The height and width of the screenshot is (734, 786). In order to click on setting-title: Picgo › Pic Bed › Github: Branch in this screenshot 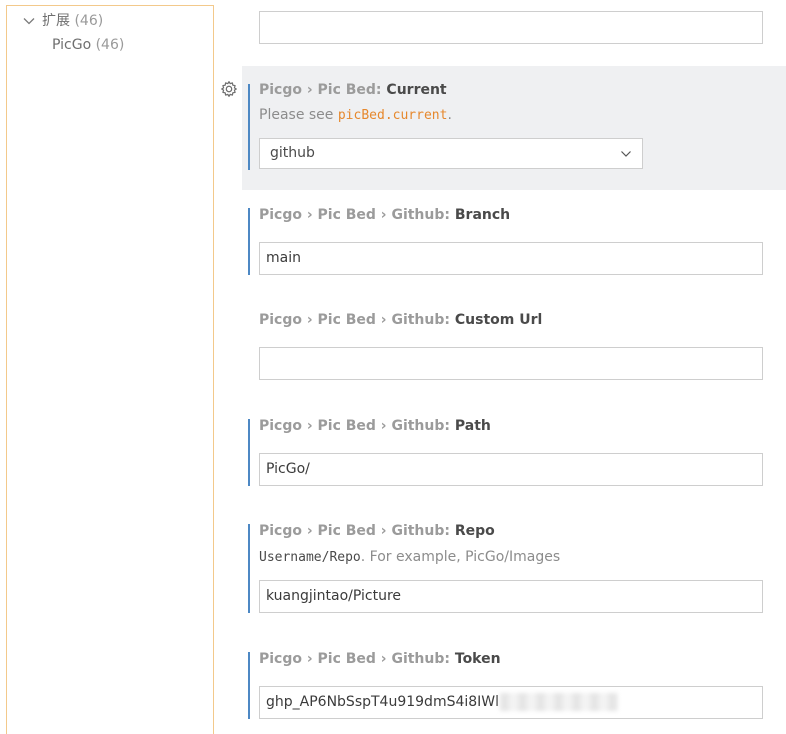, I will do `click(384, 215)`.